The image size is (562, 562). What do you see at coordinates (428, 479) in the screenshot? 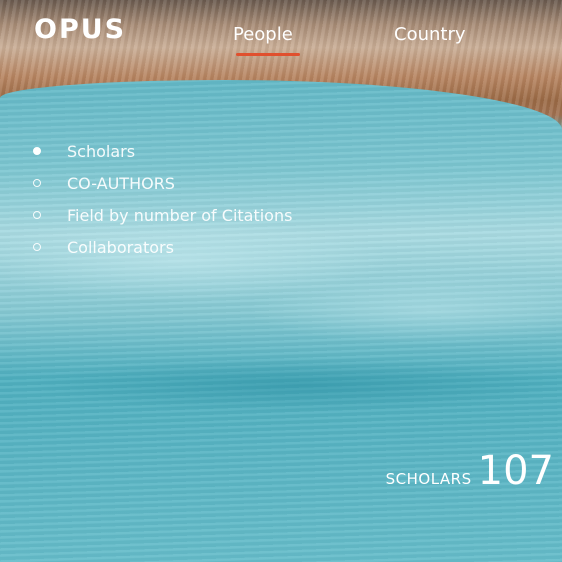
I see `stat-label: SCHOLARS` at bounding box center [428, 479].